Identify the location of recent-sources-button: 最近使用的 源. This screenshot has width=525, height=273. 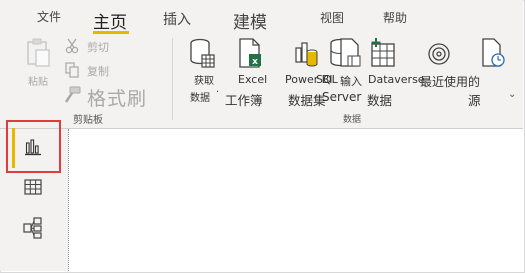
(453, 73).